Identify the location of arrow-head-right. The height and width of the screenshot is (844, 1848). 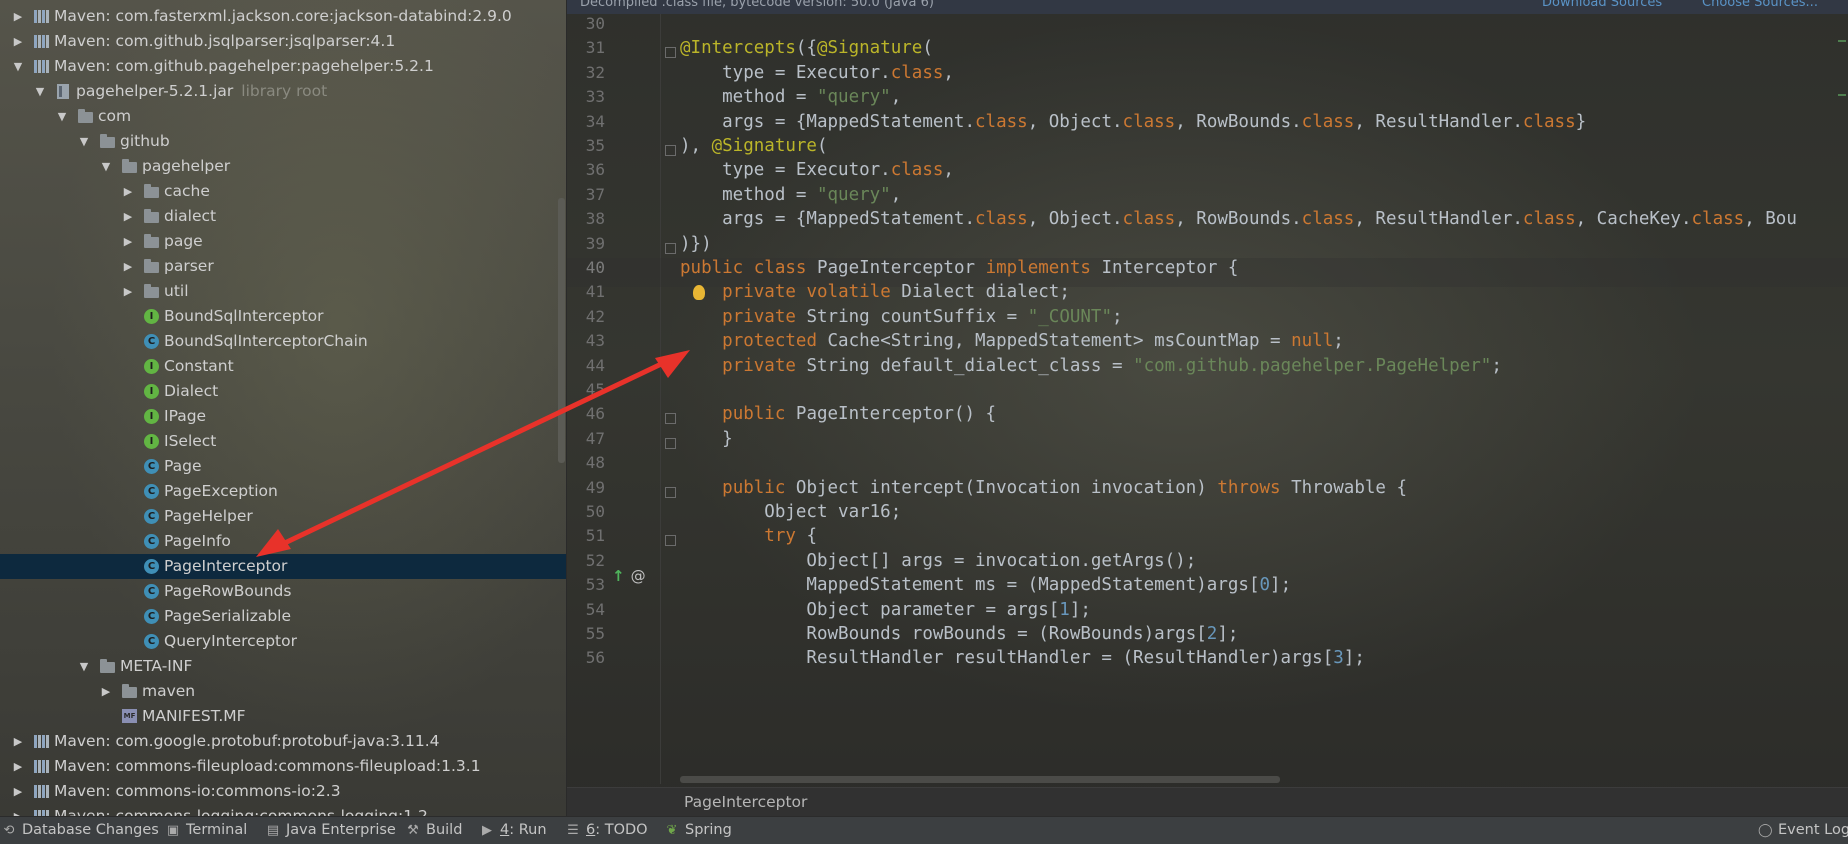
(672, 364).